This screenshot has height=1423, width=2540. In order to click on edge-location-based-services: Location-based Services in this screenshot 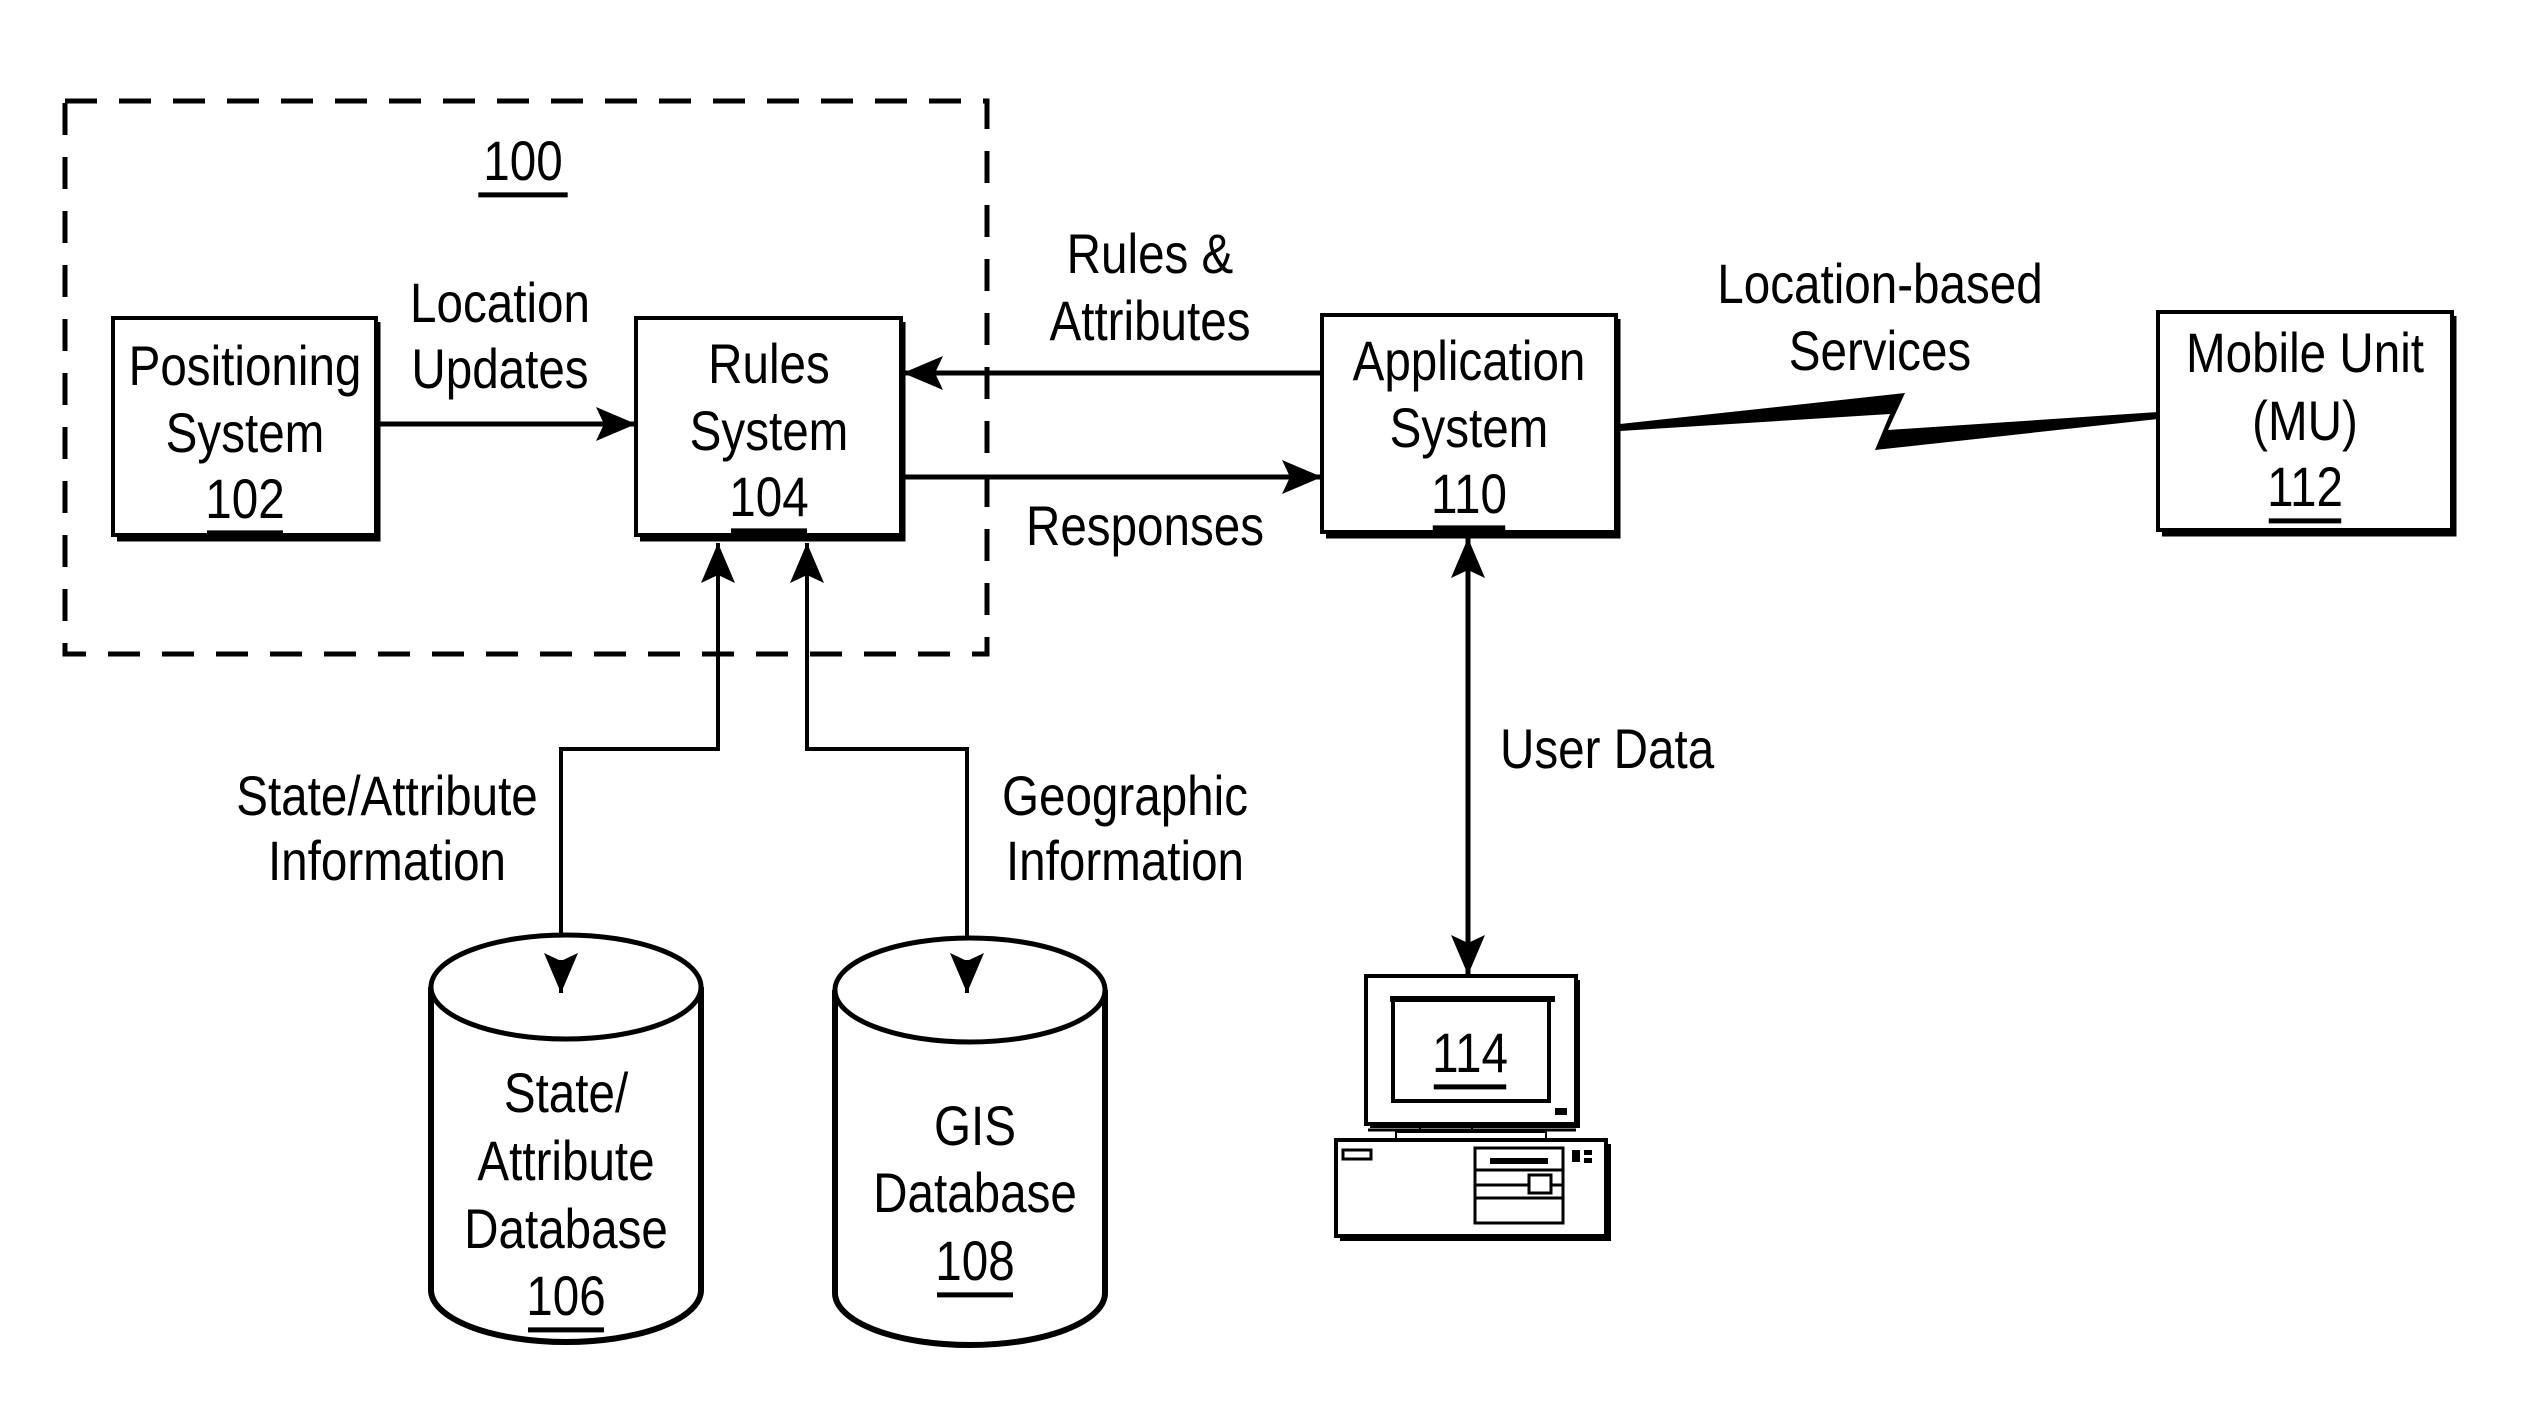, I will do `click(1889, 351)`.